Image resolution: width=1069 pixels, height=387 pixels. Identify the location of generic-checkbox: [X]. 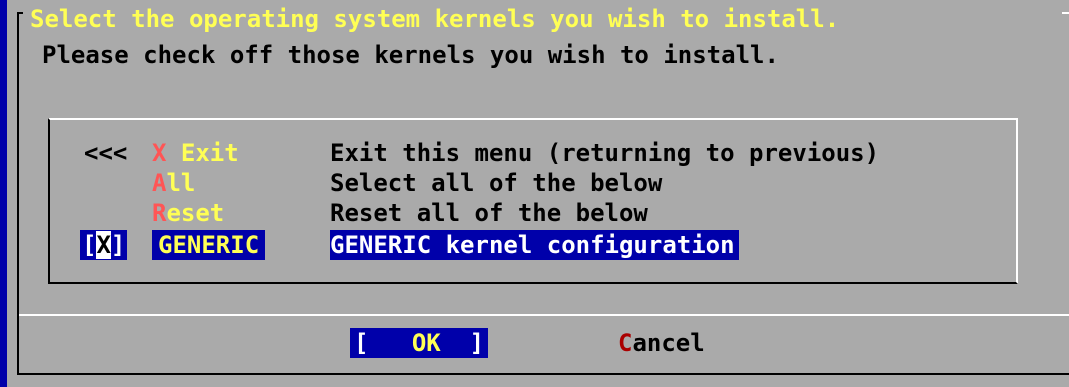
(104, 245).